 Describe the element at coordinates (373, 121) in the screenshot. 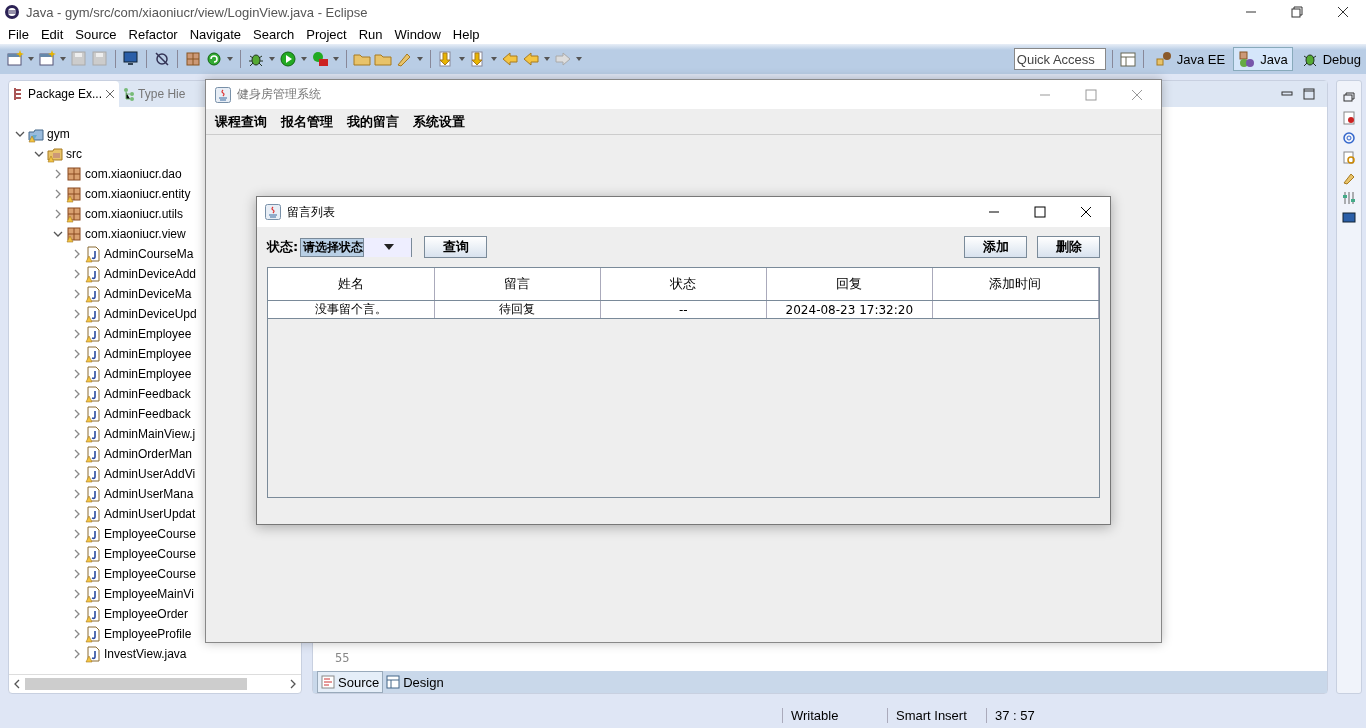

I see `menu-item: 我的留言` at that location.